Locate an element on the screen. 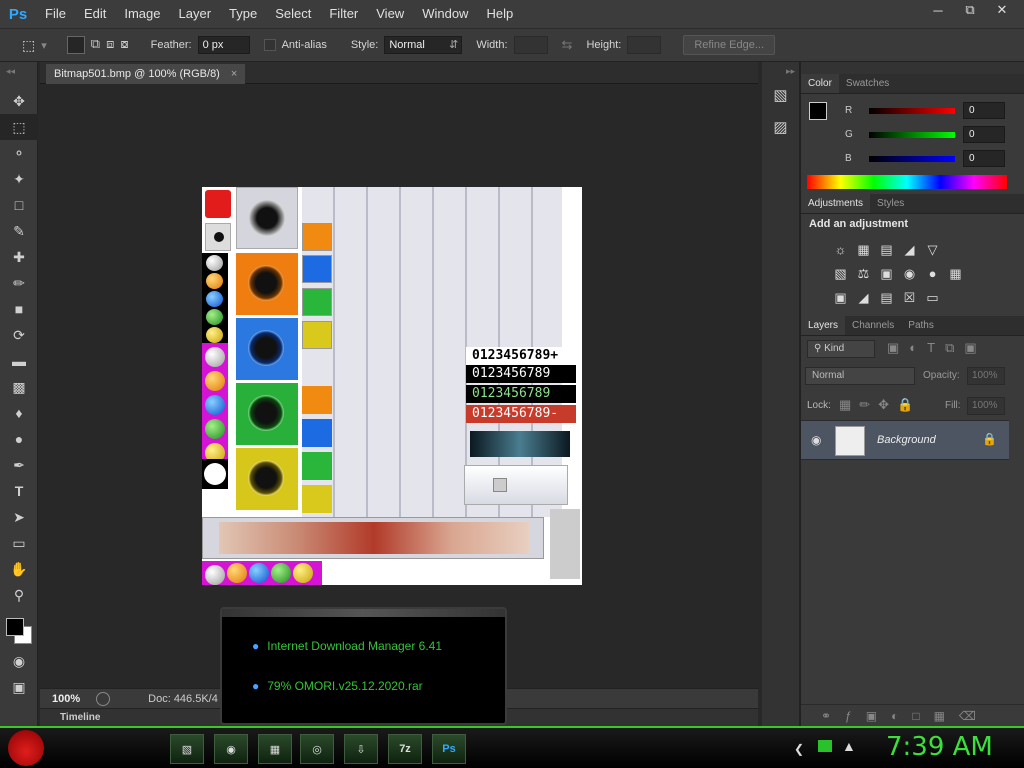  zoom-tool-icon: ⚲ is located at coordinates (19, 595).